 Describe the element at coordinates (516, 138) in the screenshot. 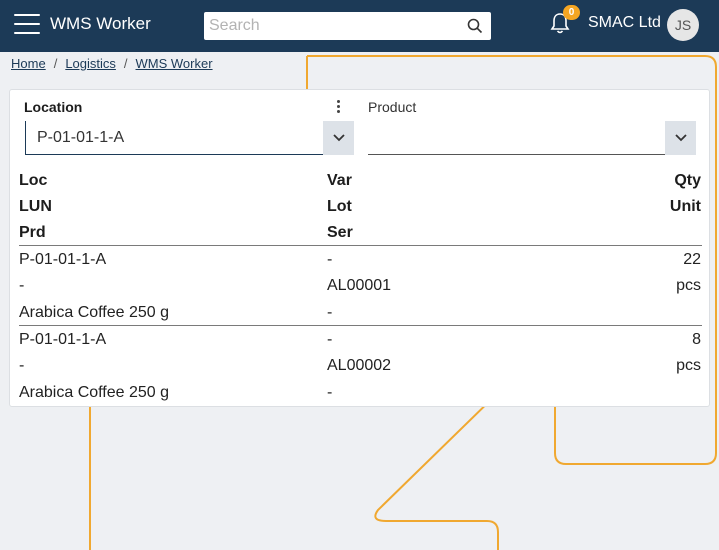

I see `product-value` at that location.